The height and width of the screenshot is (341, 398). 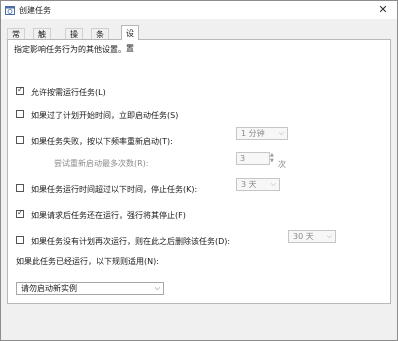 I want to click on delete-if-not-scheduled-label: 如果任务没有计划再次运行，则在此之后删除该任务(D):, so click(x=130, y=241).